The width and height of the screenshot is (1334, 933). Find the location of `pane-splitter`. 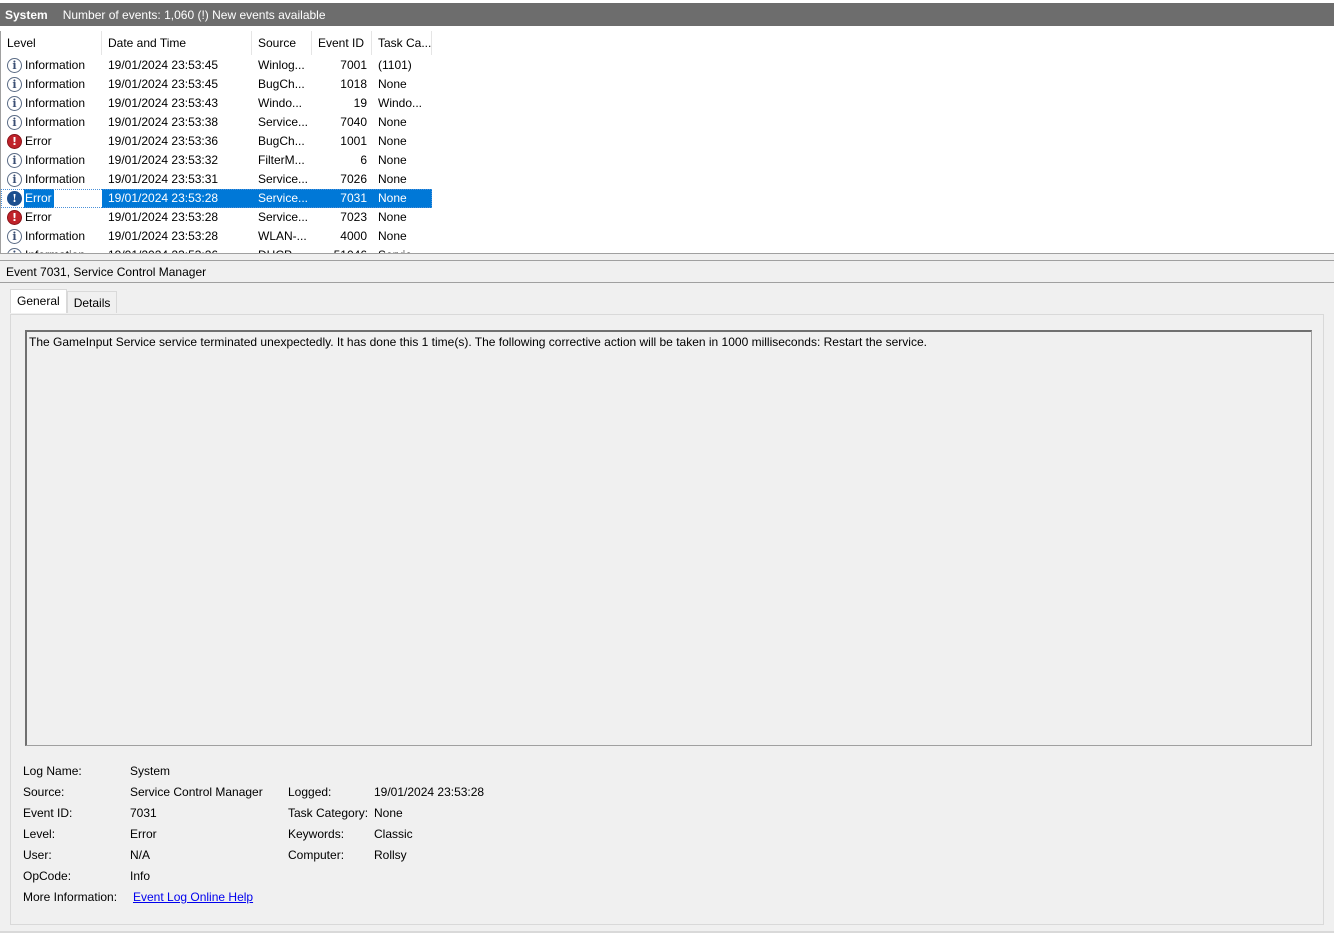

pane-splitter is located at coordinates (667, 257).